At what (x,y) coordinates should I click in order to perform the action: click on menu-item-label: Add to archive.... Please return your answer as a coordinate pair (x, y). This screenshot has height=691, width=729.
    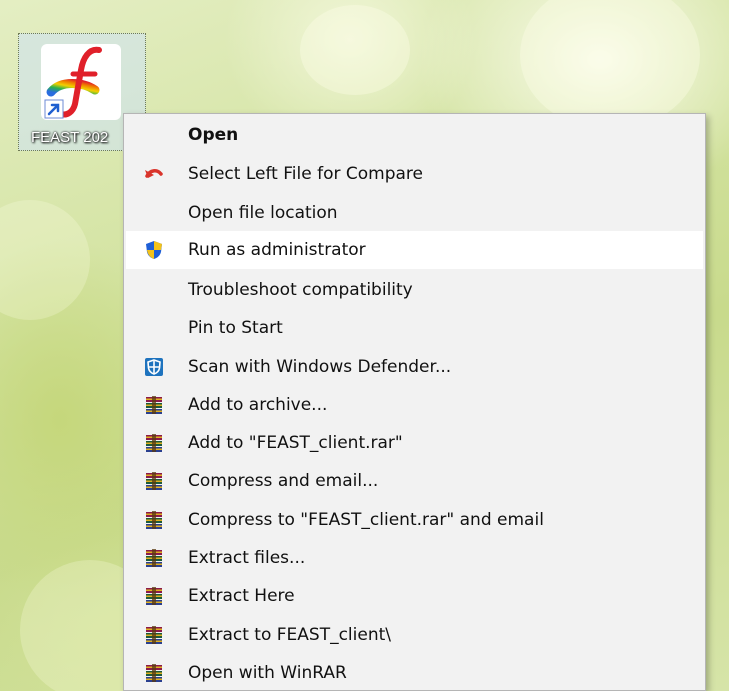
    Looking at the image, I should click on (258, 405).